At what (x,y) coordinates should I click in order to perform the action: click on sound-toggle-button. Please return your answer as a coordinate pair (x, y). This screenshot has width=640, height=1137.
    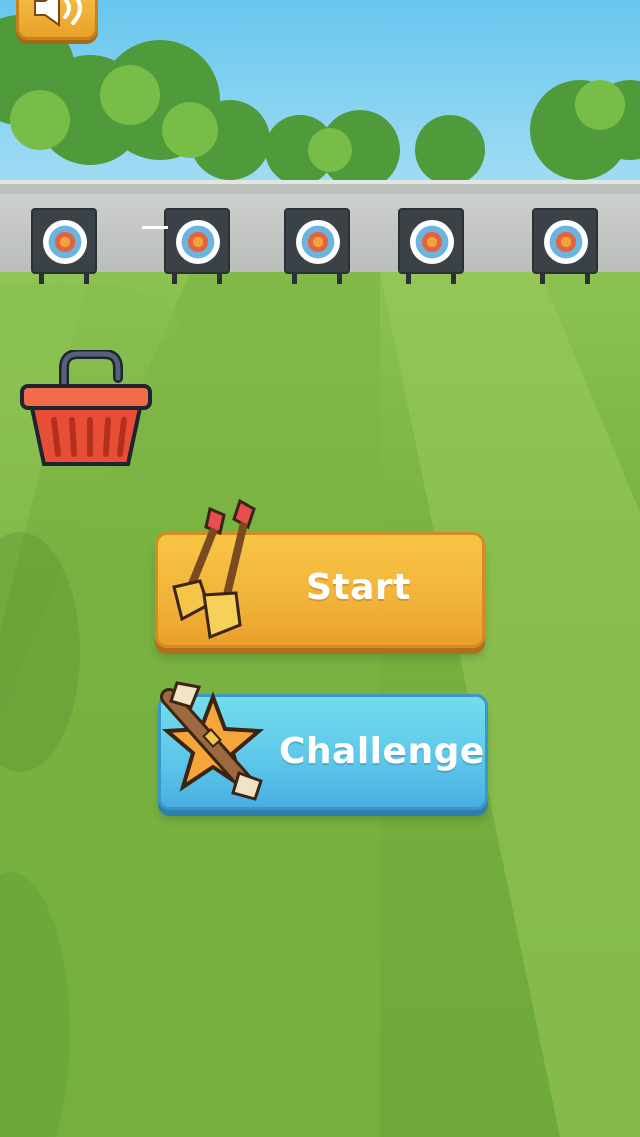
    Looking at the image, I should click on (57, 20).